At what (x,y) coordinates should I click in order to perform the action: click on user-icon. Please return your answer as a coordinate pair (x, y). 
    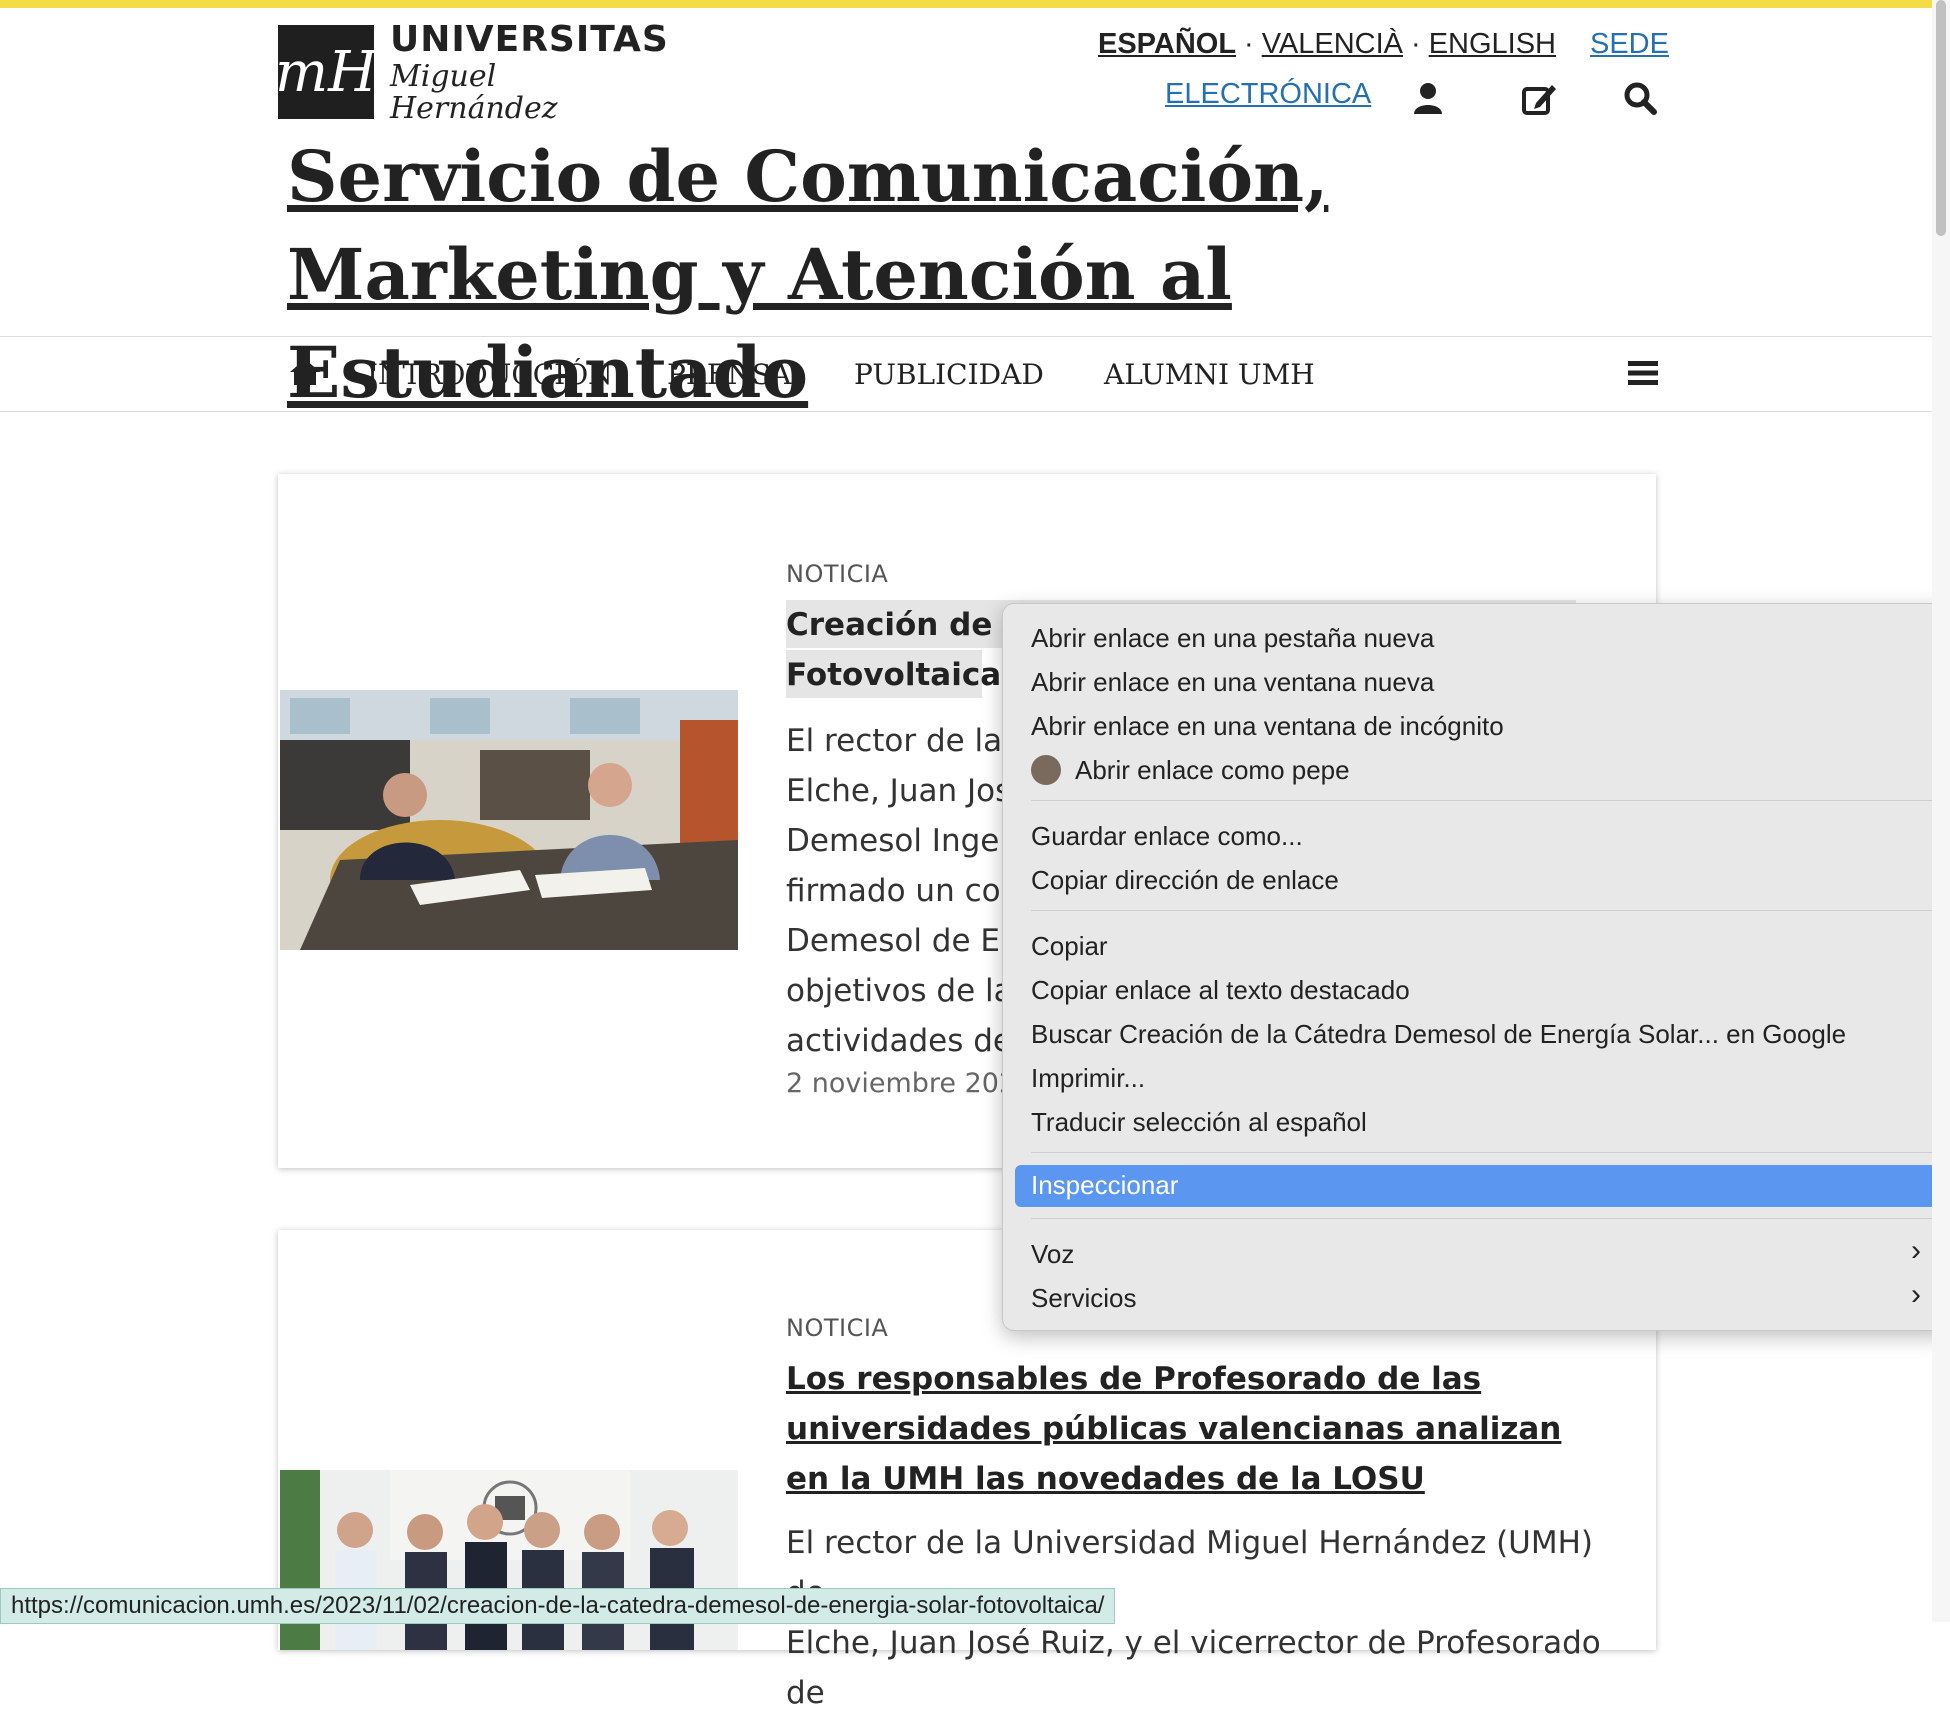
    Looking at the image, I should click on (1428, 98).